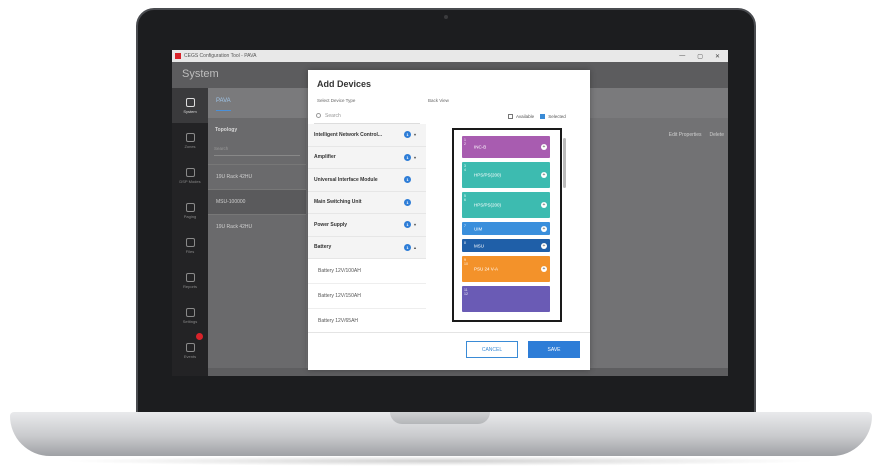 This screenshot has height=474, width=880. Describe the element at coordinates (478, 228) in the screenshot. I see `slot-label: UIM` at that location.